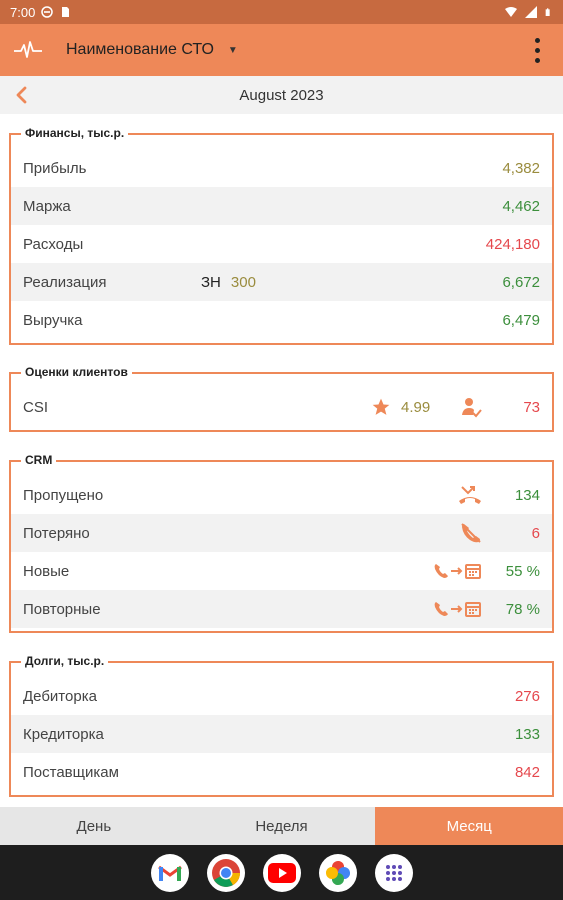  I want to click on ratings-section-title: Оценки клиентов, so click(76, 372).